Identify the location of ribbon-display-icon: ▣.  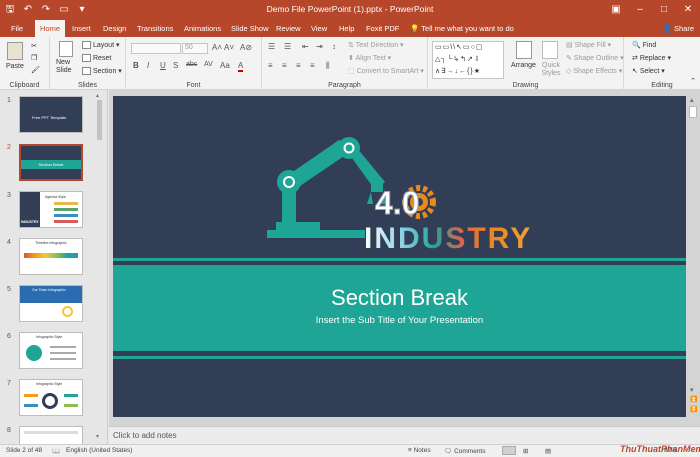
(616, 10).